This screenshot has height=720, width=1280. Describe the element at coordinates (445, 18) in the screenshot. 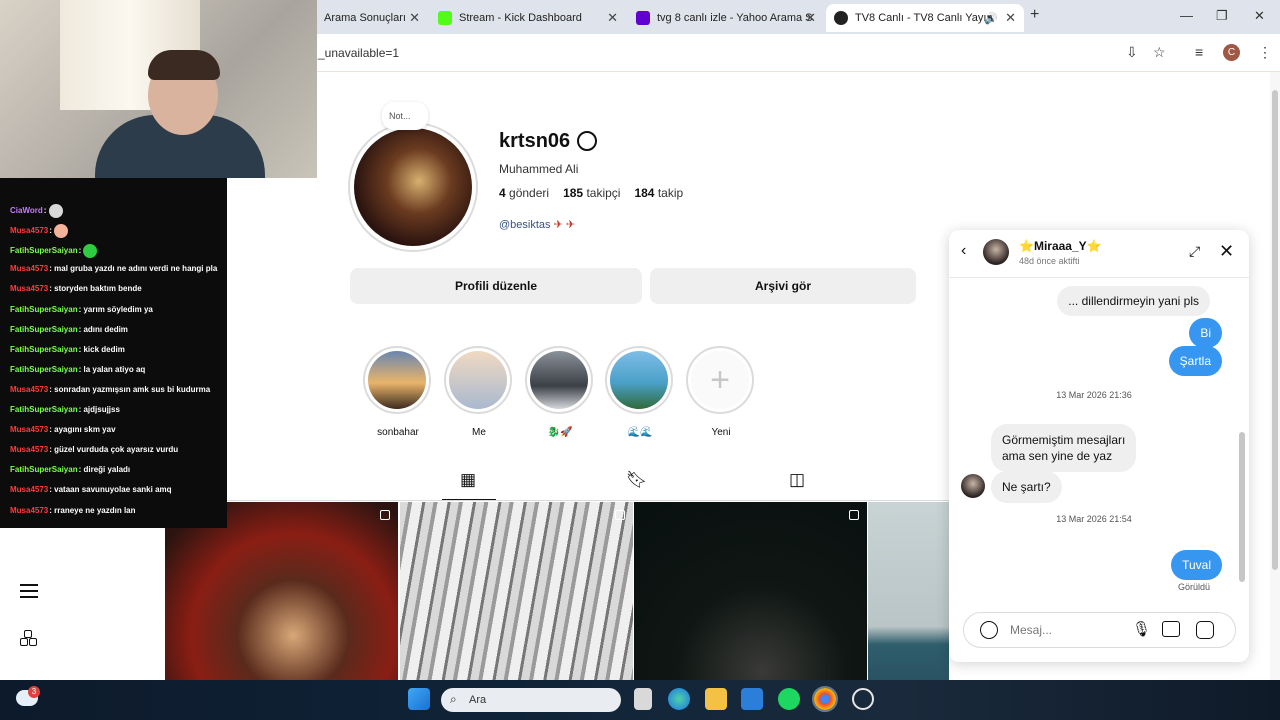

I see `kick-icon` at that location.